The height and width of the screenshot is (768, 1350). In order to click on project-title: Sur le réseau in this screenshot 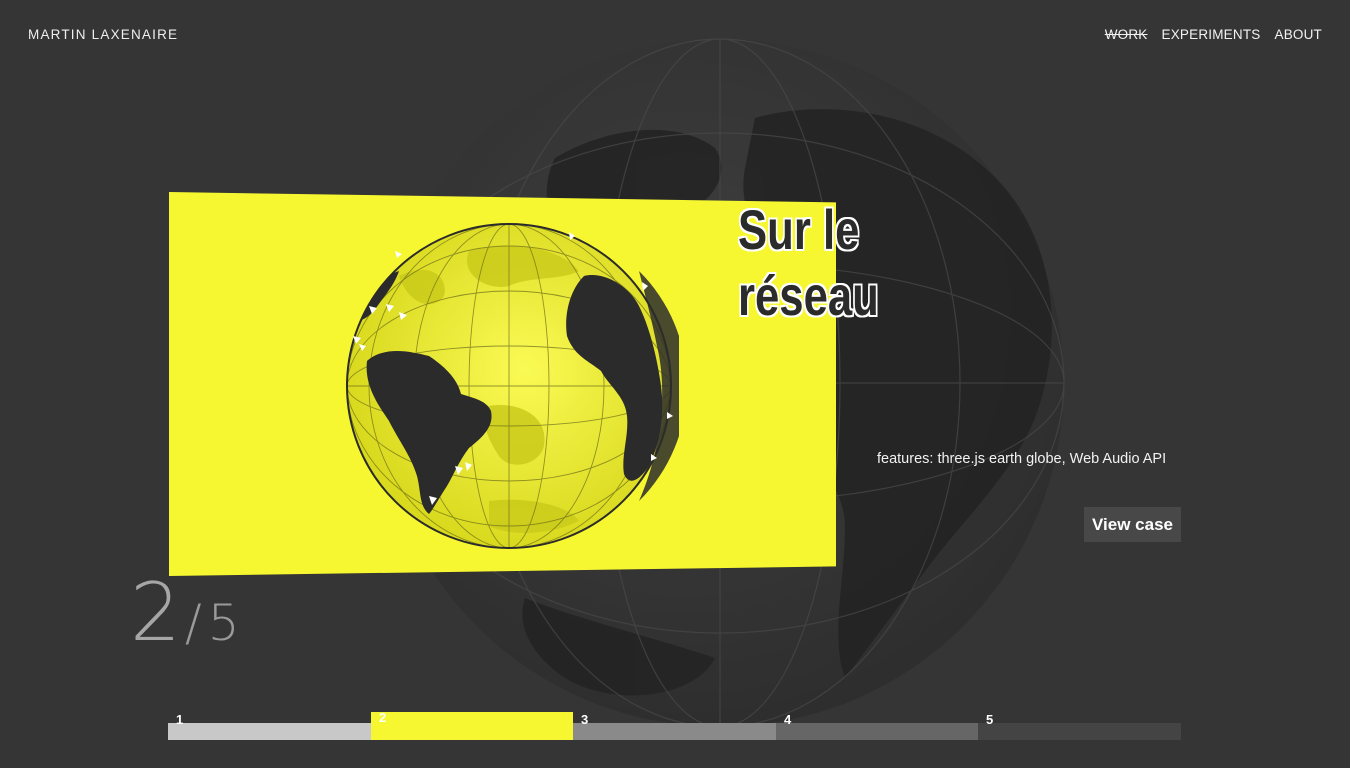, I will do `click(808, 263)`.